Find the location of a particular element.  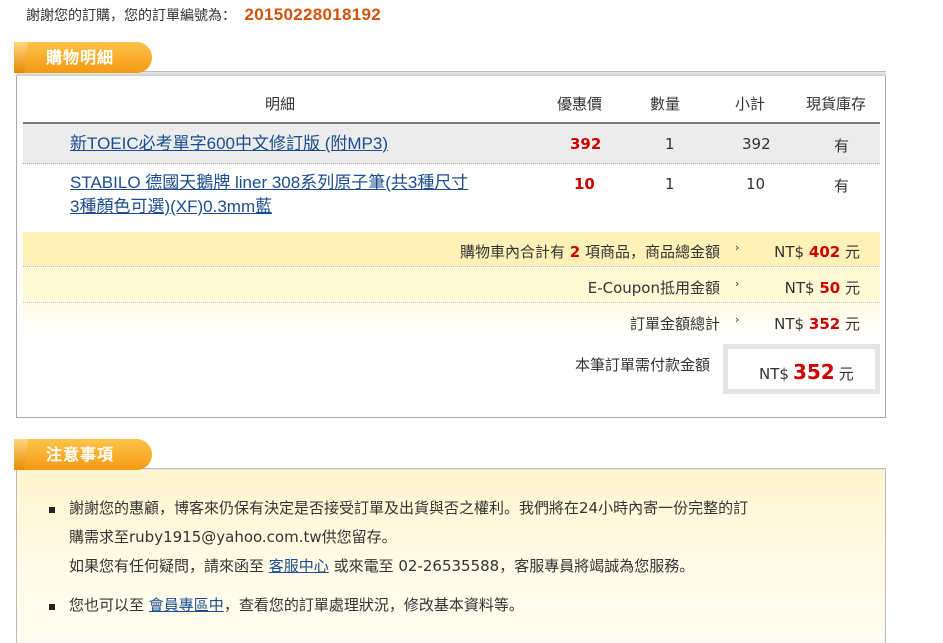

note-text: ，查看您的訂單處理狀況，修改基本資料等。 is located at coordinates (373, 605).